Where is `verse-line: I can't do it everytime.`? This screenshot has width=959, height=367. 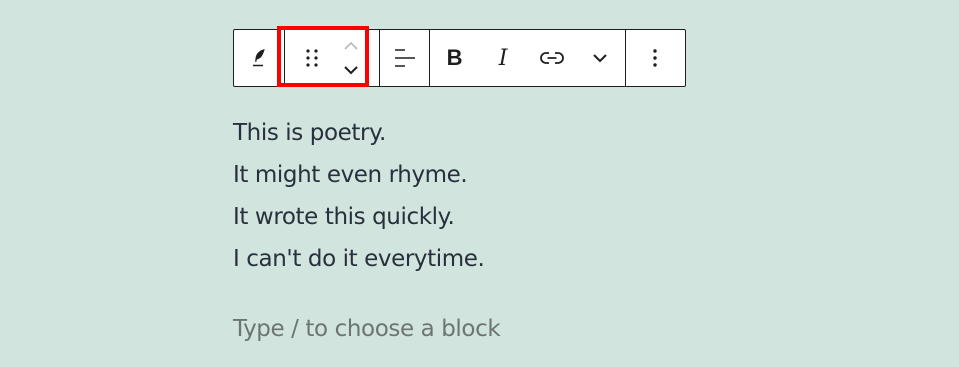
verse-line: I can't do it everytime. is located at coordinates (359, 259).